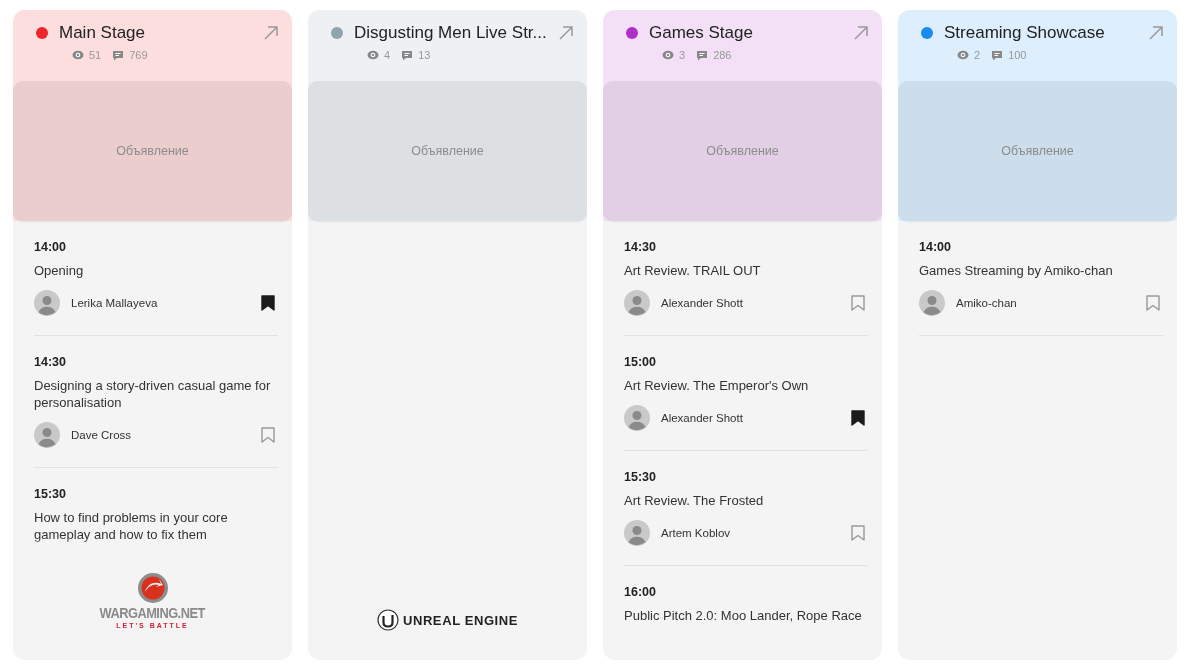  Describe the element at coordinates (156, 394) in the screenshot. I see `session-title: Designing a story-driven casual game for personalisation` at that location.